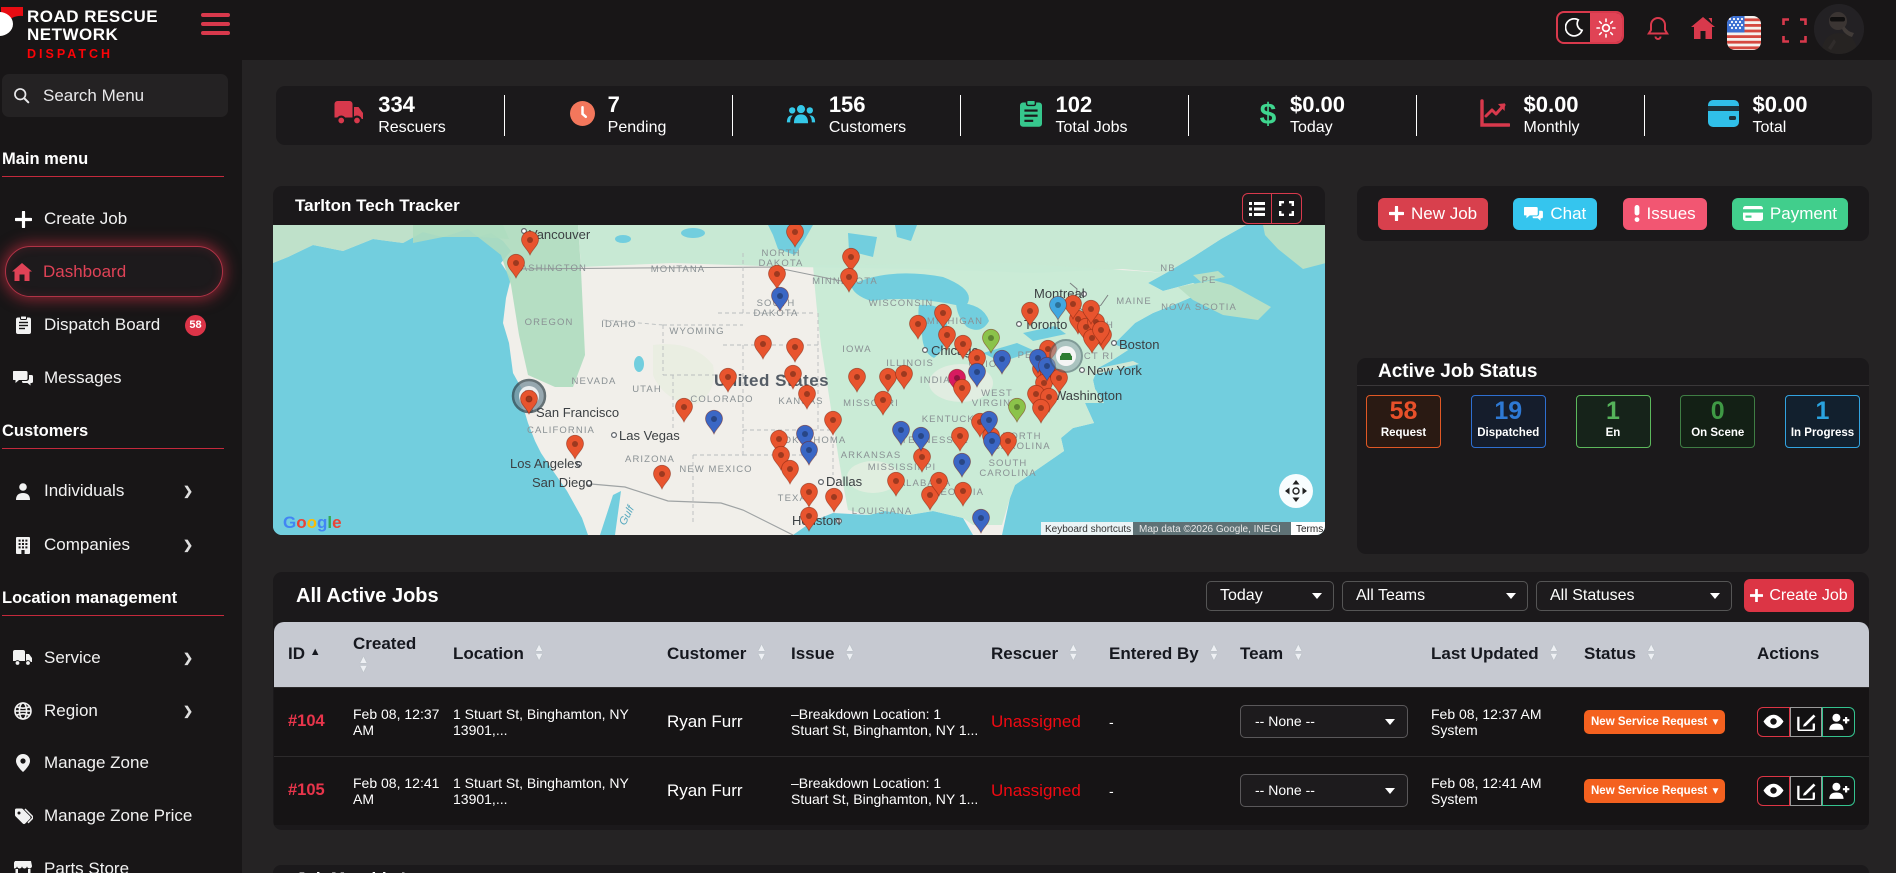  What do you see at coordinates (776, 313) in the screenshot?
I see `svg-text: DAKOTA` at bounding box center [776, 313].